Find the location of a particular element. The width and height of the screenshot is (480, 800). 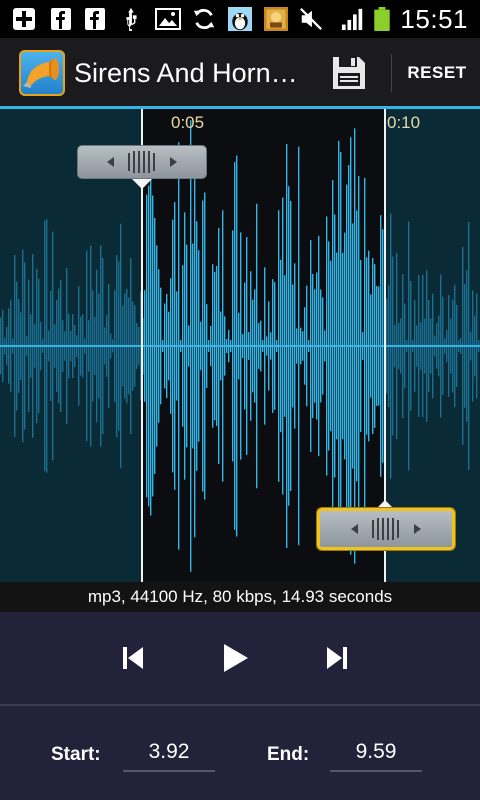

floppy-disk-icon is located at coordinates (349, 73).